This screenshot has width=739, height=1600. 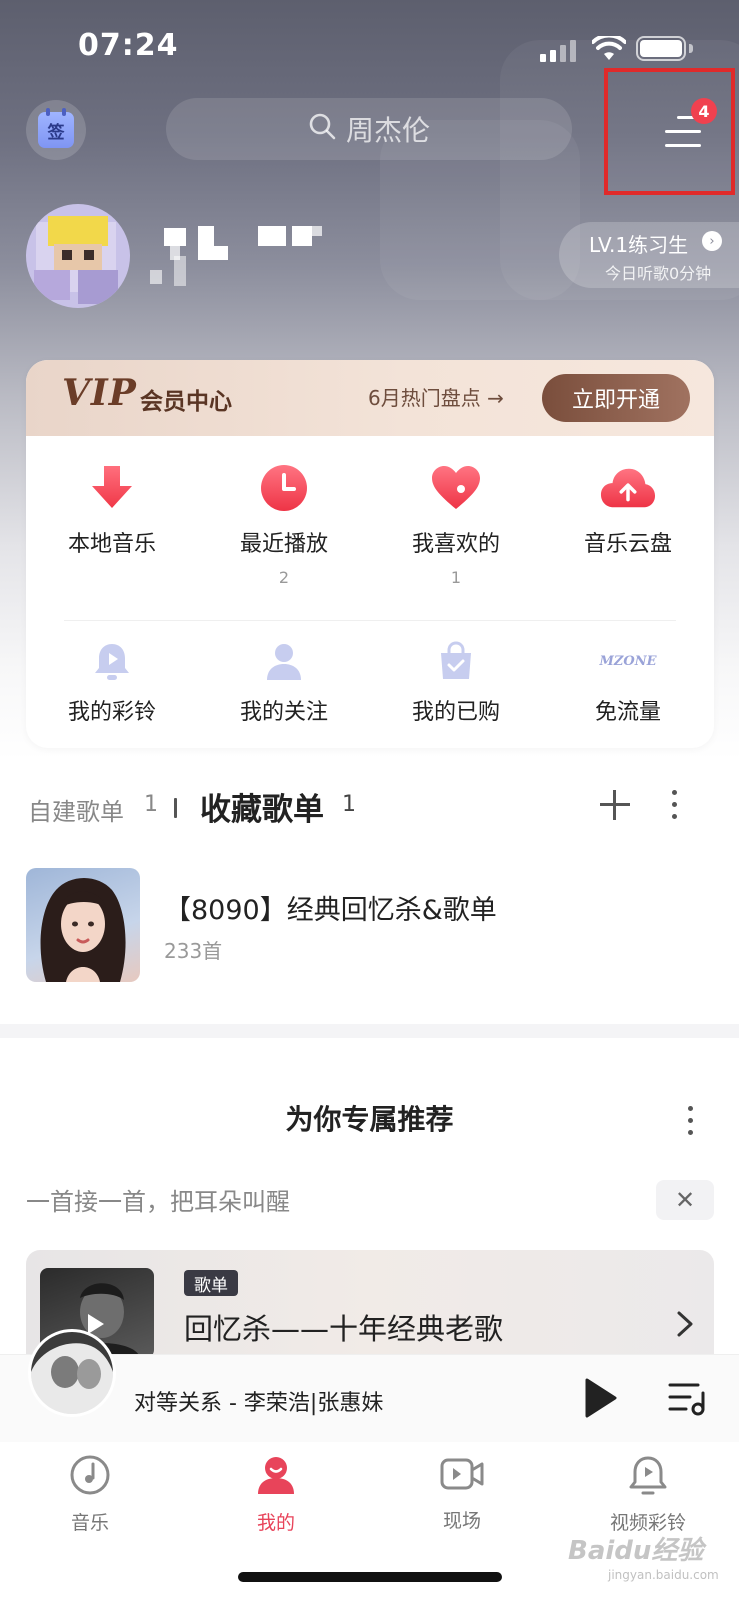 I want to click on username-pixelated, so click(x=245, y=260).